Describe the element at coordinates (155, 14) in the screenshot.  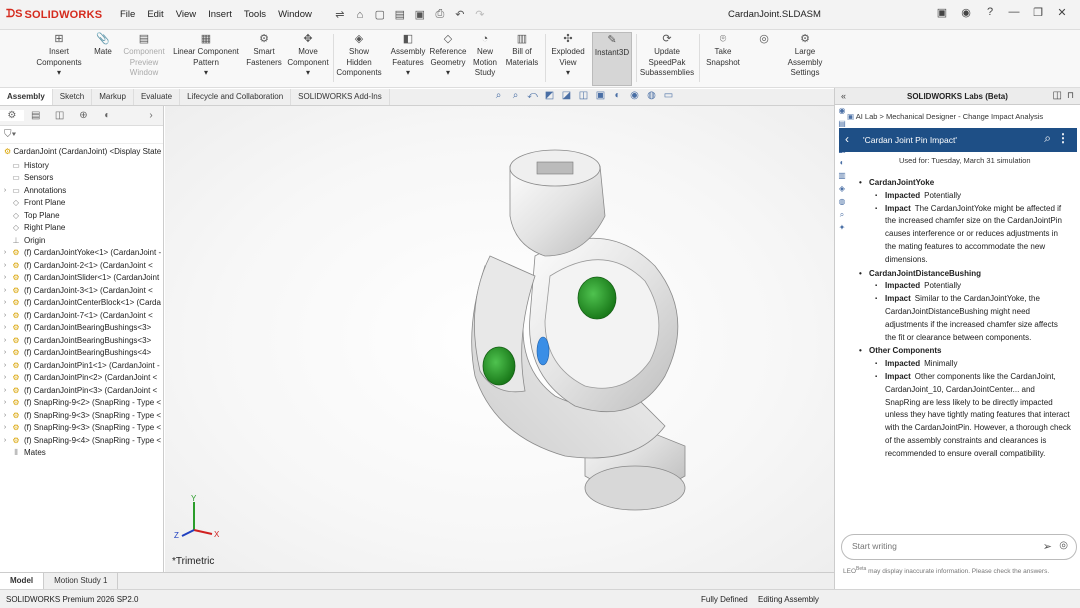
I see `menu-edit: Edit` at that location.